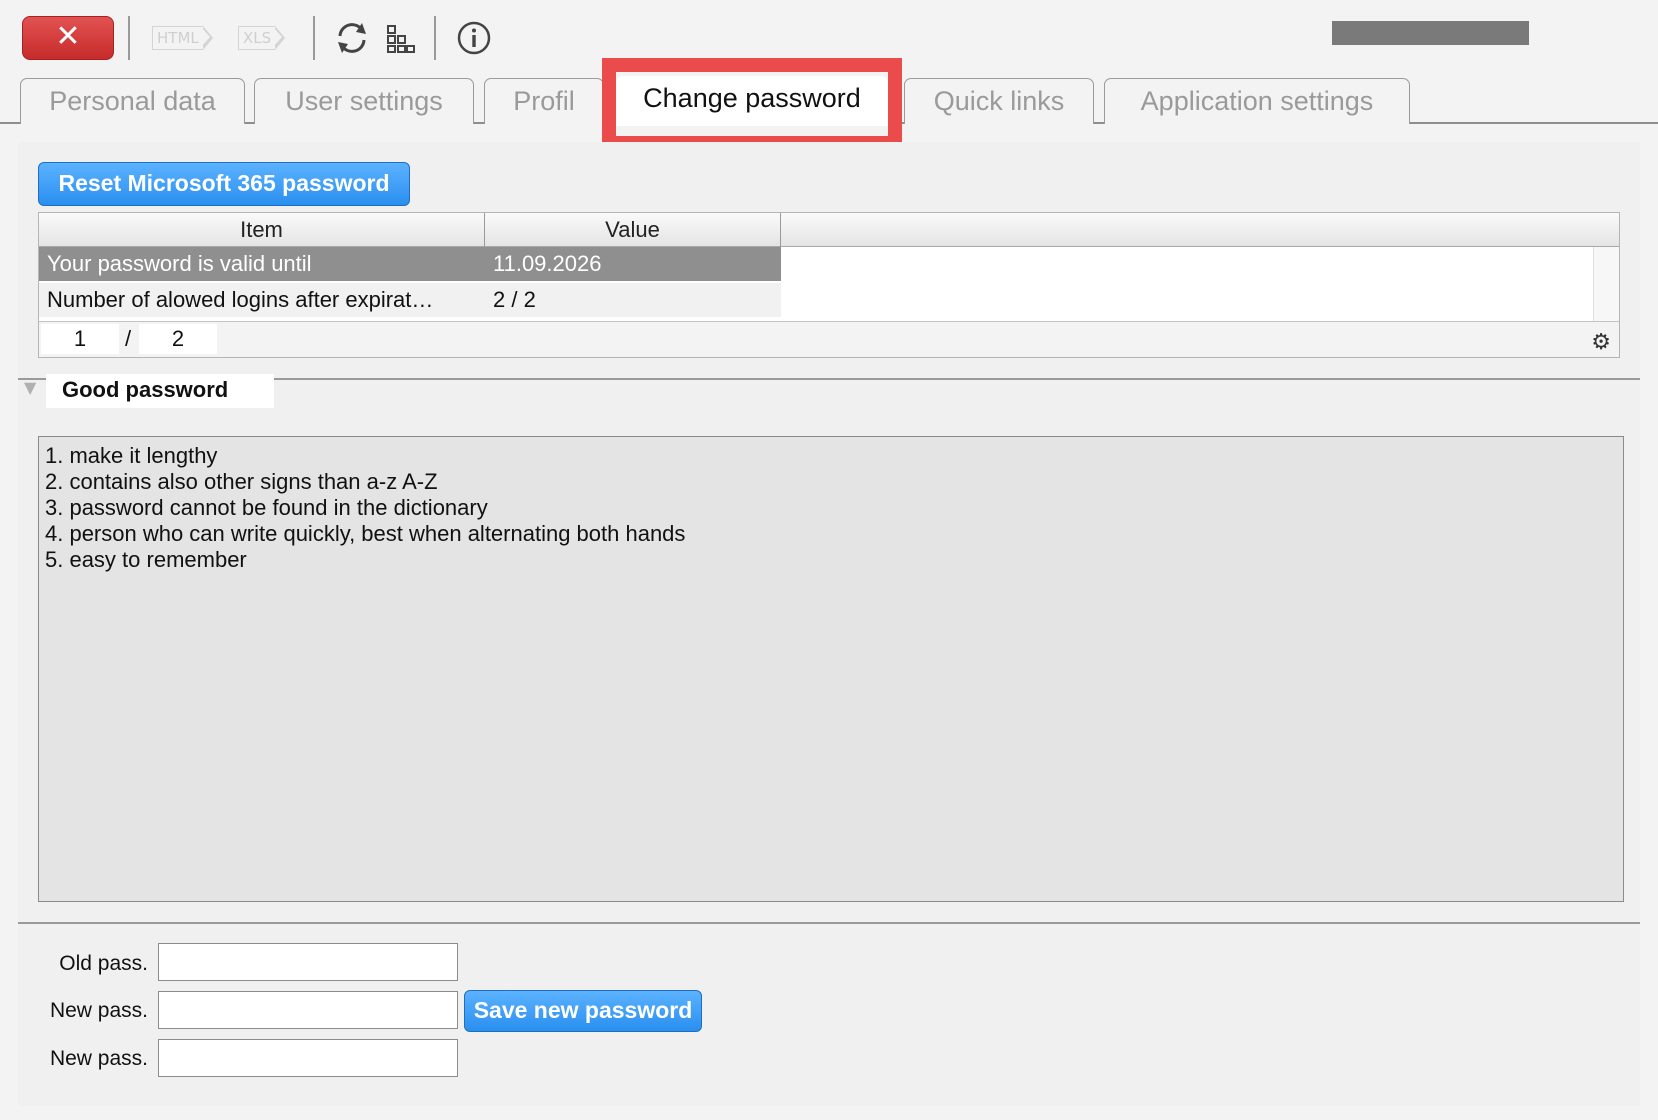  I want to click on tab-label: Personal data, so click(132, 101).